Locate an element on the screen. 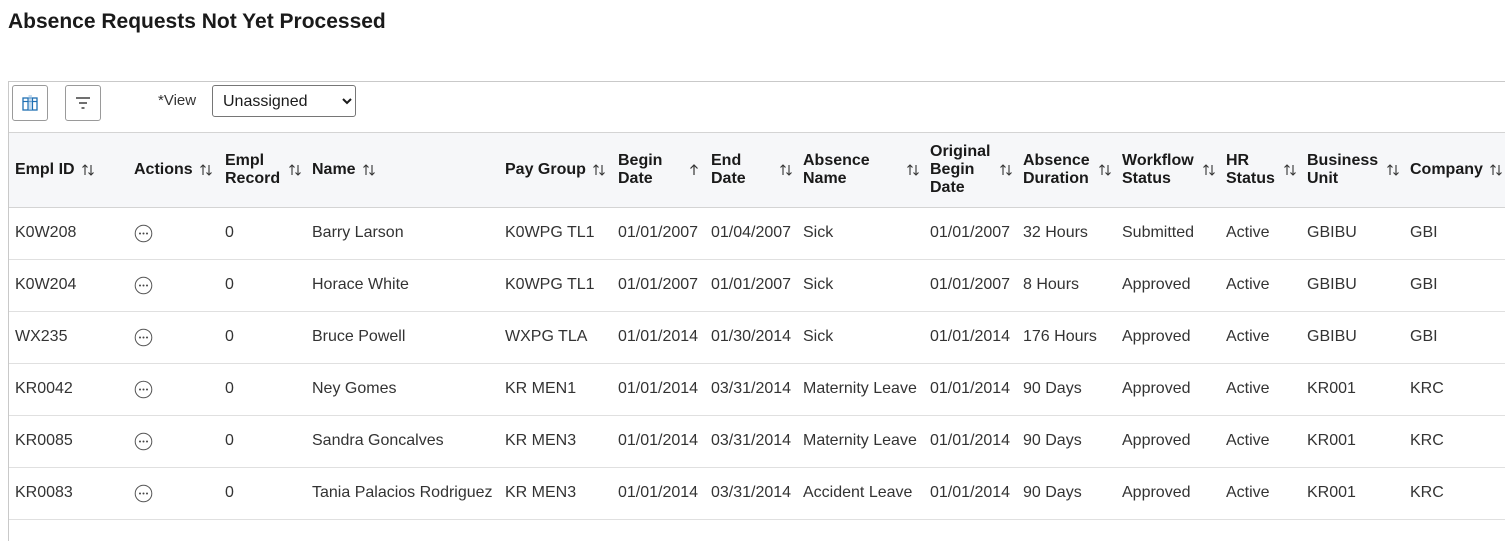 This screenshot has width=1505, height=541. column-header-label: End Date is located at coordinates (728, 169).